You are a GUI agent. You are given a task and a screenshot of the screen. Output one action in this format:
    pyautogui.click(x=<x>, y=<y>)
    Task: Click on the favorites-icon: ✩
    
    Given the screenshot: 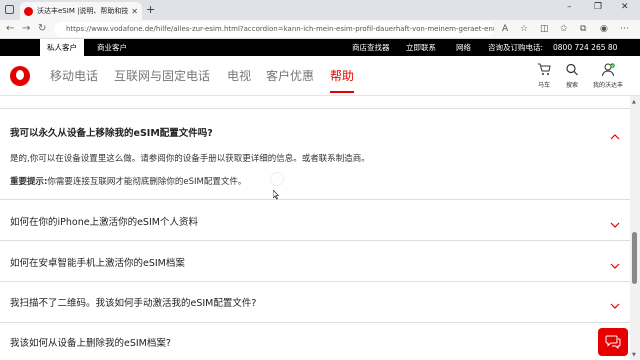 What is the action you would take?
    pyautogui.click(x=564, y=29)
    